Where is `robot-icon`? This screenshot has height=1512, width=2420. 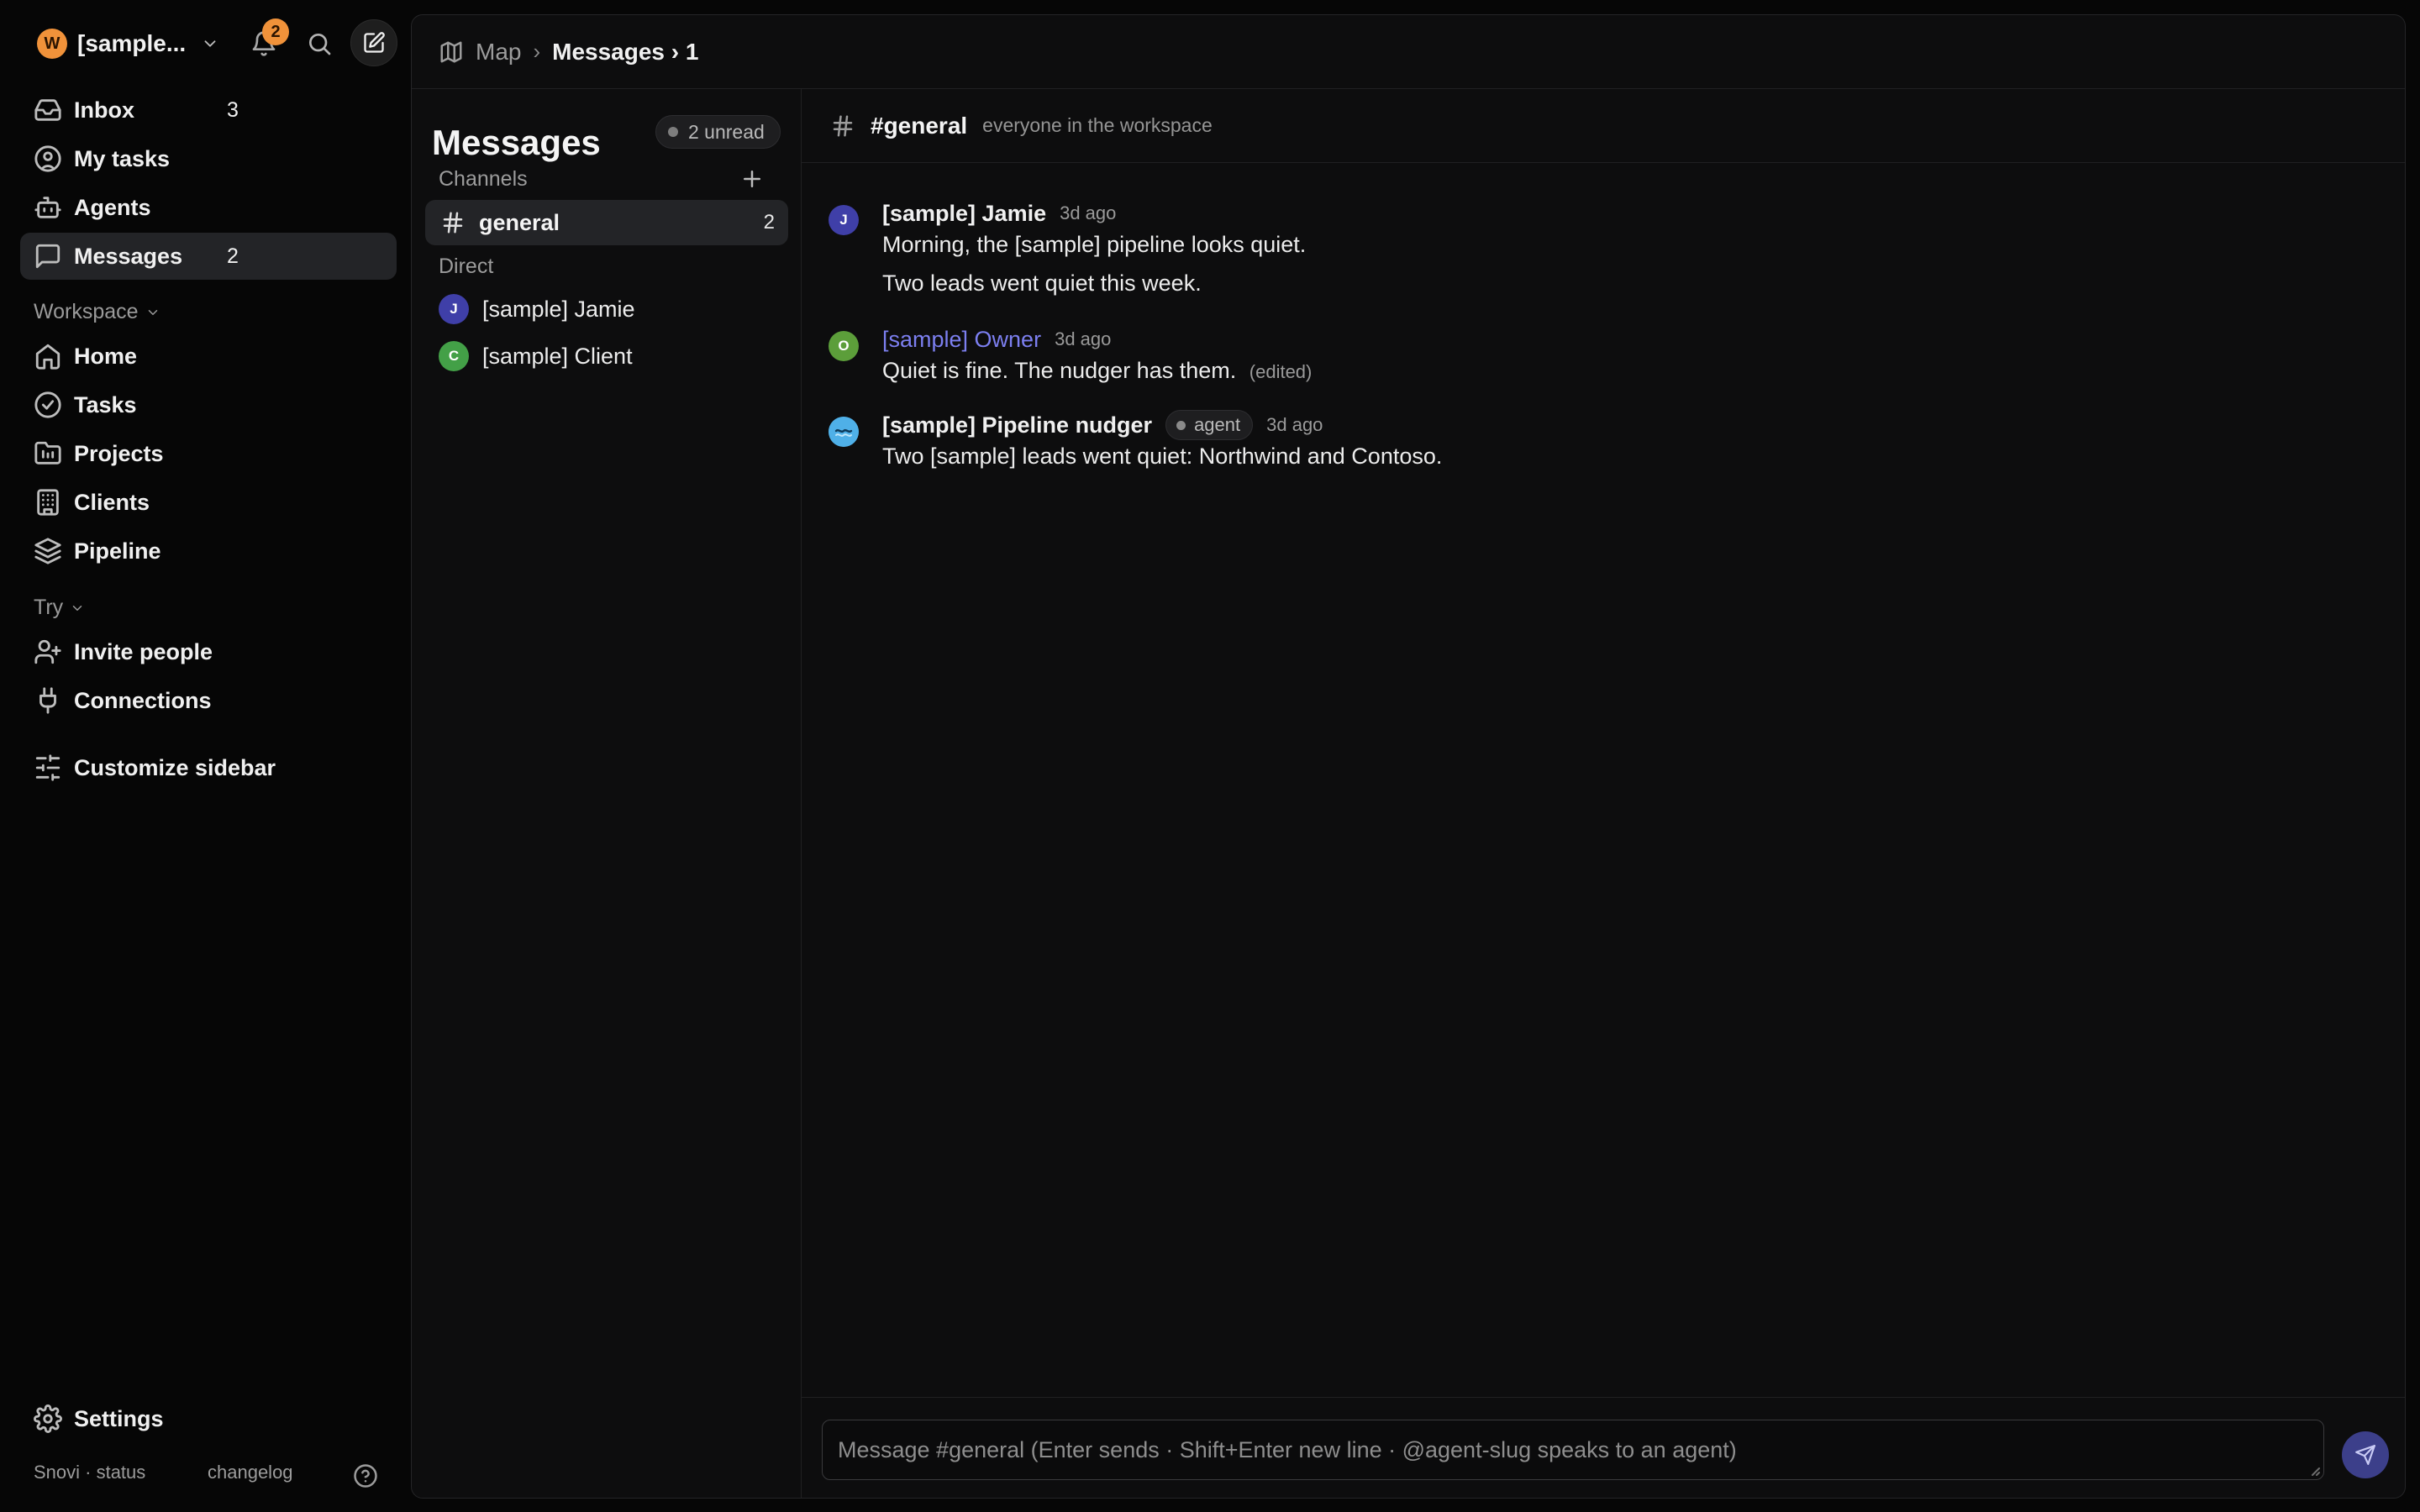 robot-icon is located at coordinates (47, 207).